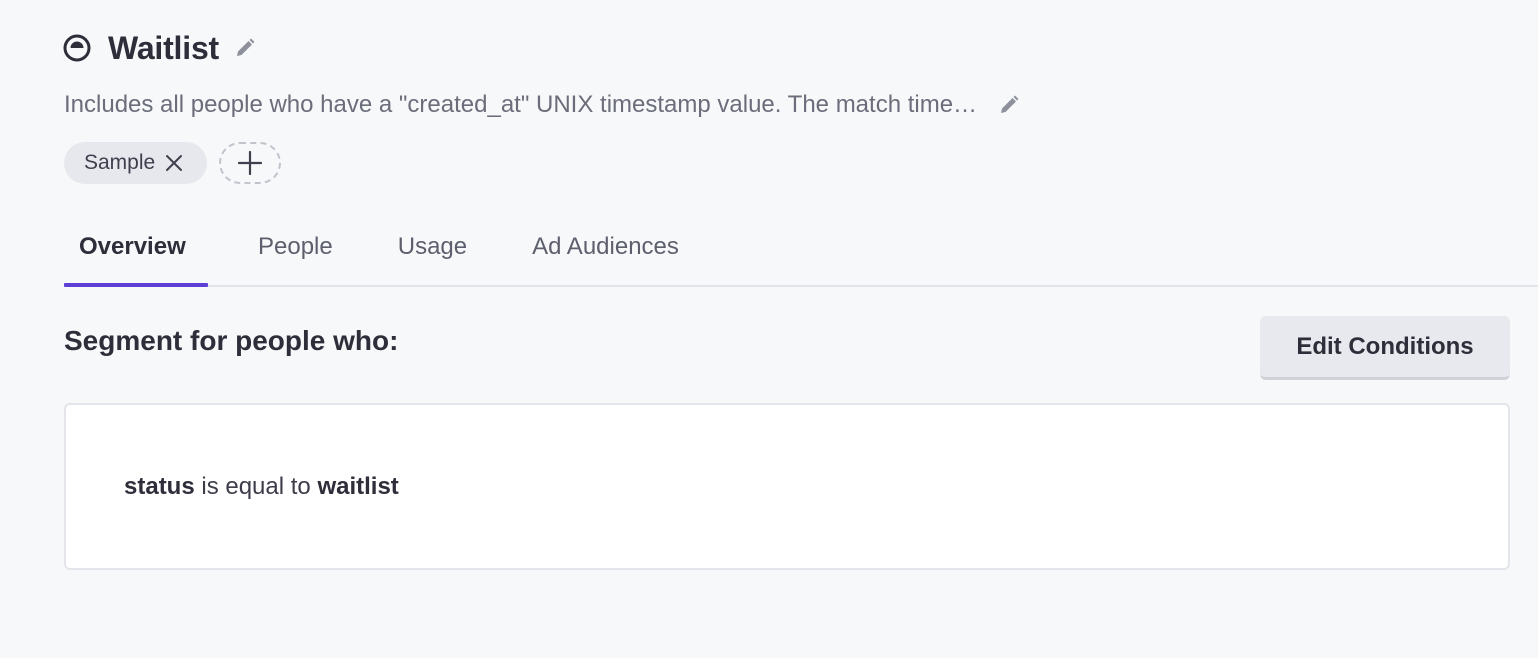  Describe the element at coordinates (358, 486) in the screenshot. I see `condition-value: waitlist` at that location.